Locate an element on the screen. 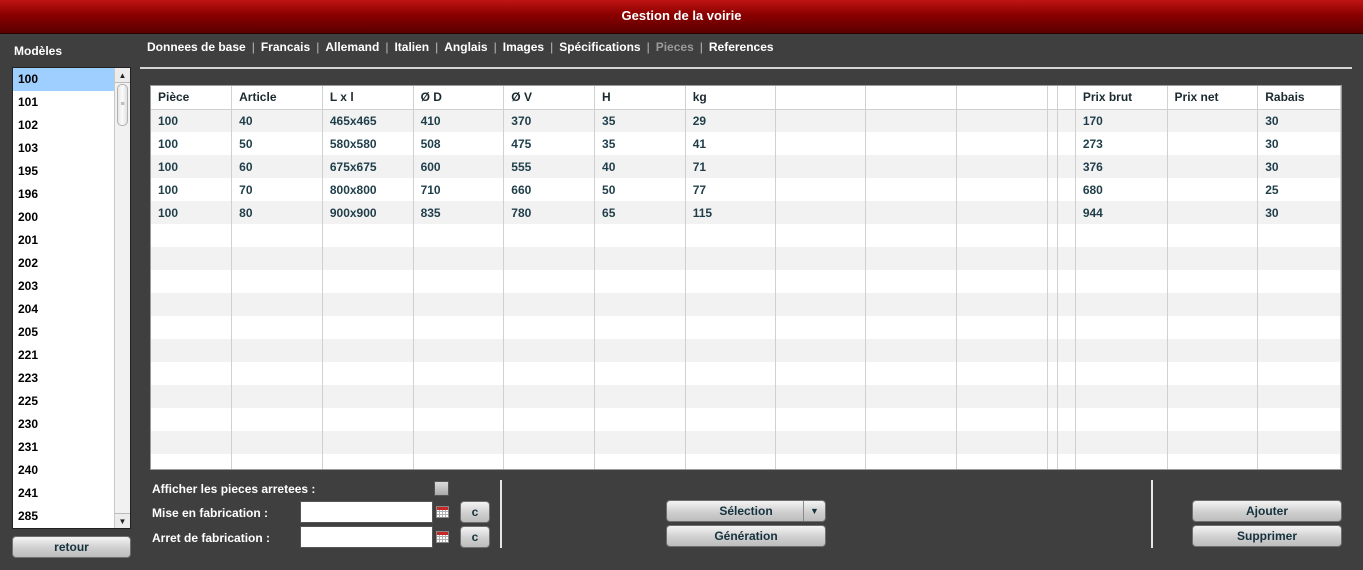 Image resolution: width=1363 pixels, height=570 pixels. model-list-item: 285 is located at coordinates (64, 516).